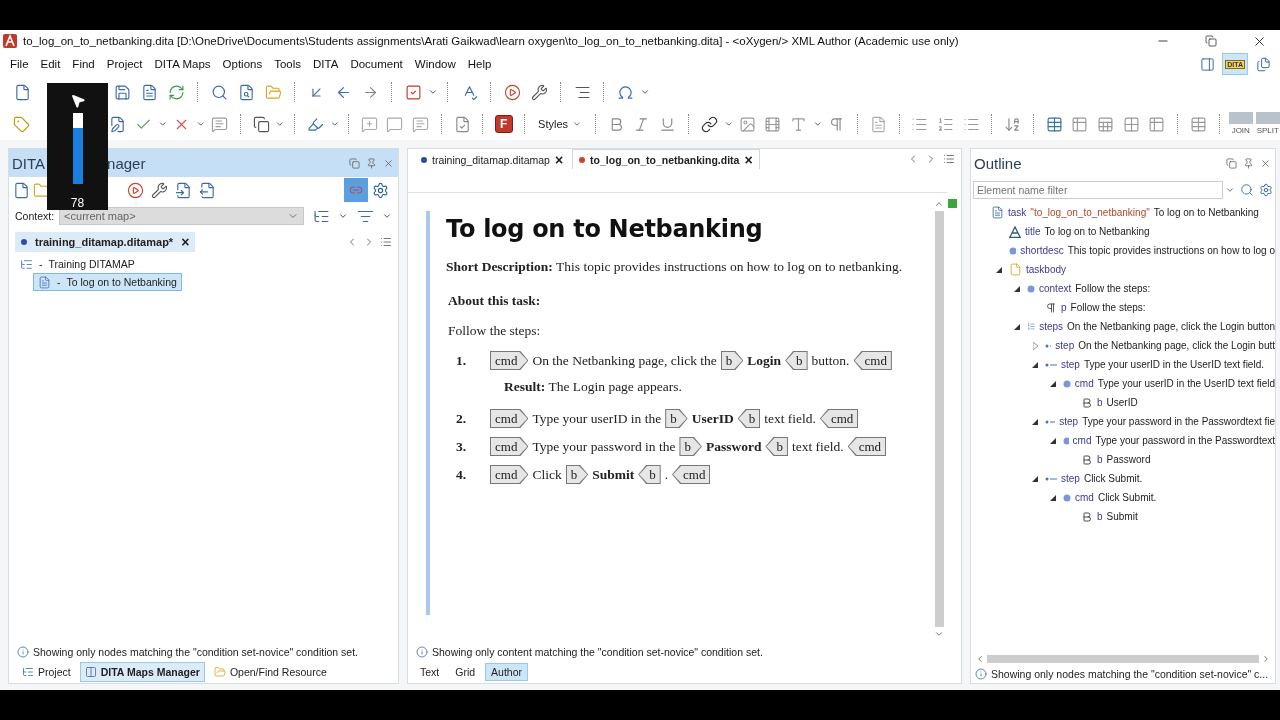 The width and height of the screenshot is (1280, 720). Describe the element at coordinates (1122, 516) in the screenshot. I see `element-text: Submit` at that location.